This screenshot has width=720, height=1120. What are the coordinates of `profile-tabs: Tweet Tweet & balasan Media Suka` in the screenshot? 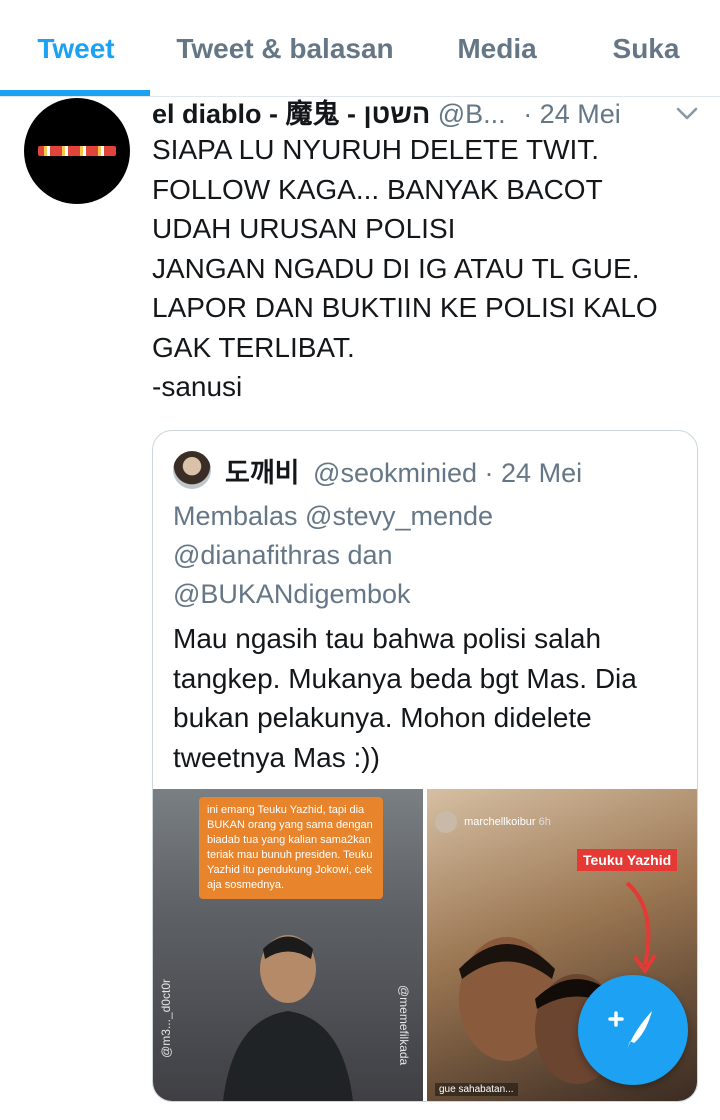 It's located at (360, 48).